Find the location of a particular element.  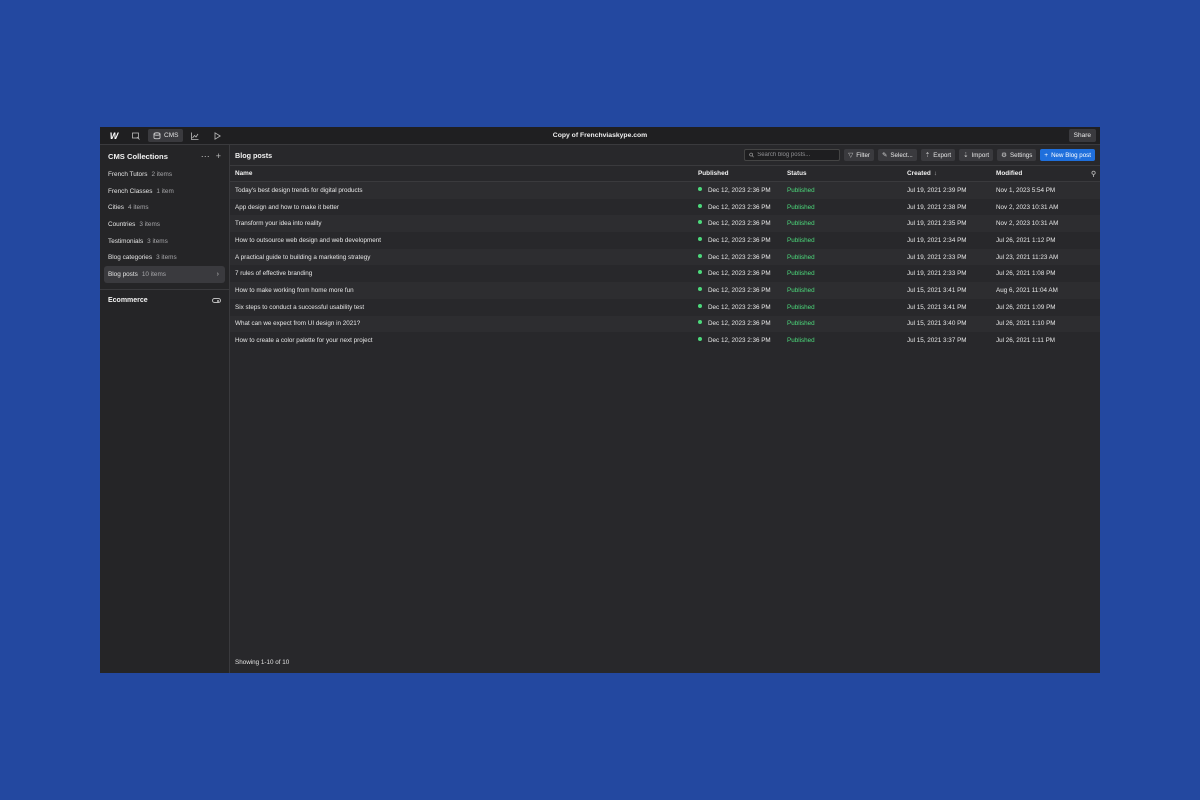

cell-modified: Nov 1, 2023 5:54 PM is located at coordinates (1026, 190).